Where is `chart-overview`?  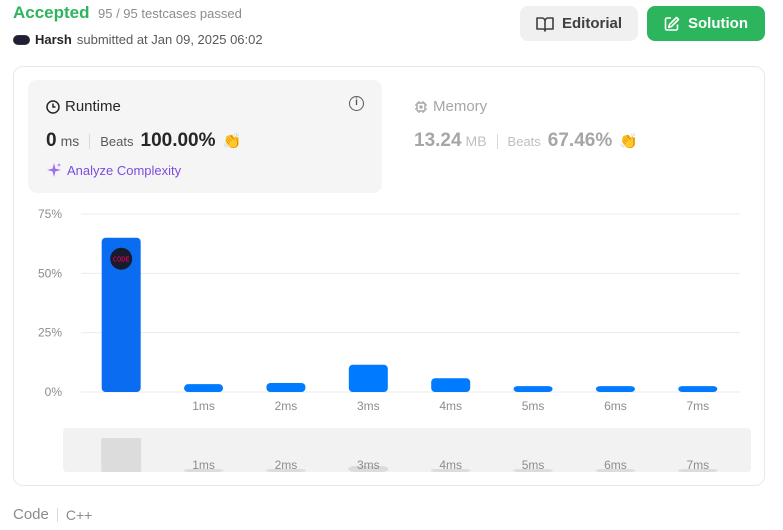 chart-overview is located at coordinates (407, 450).